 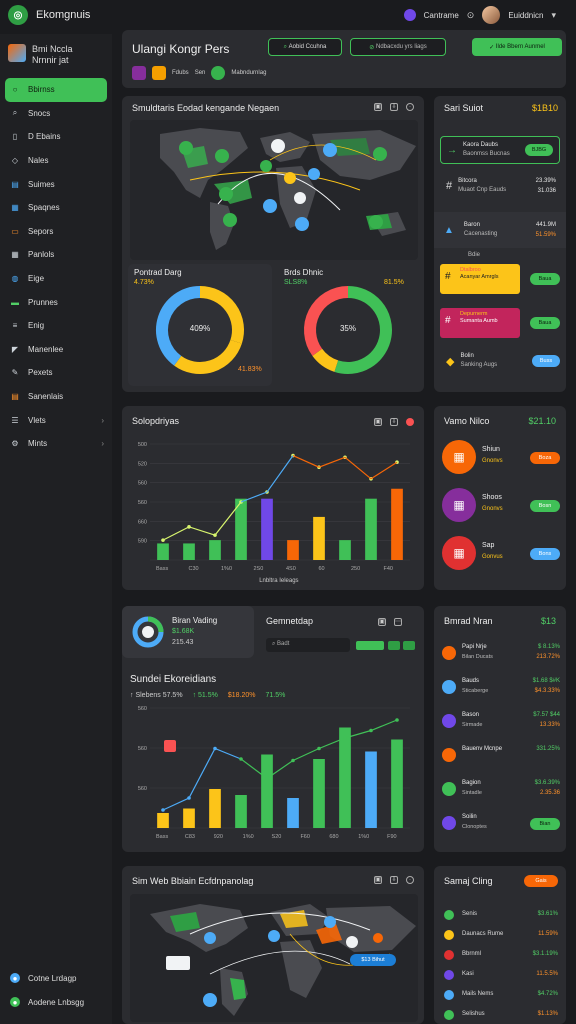 What do you see at coordinates (56, 232) in the screenshot?
I see `sidebar-item-7: ▭ Sepors` at bounding box center [56, 232].